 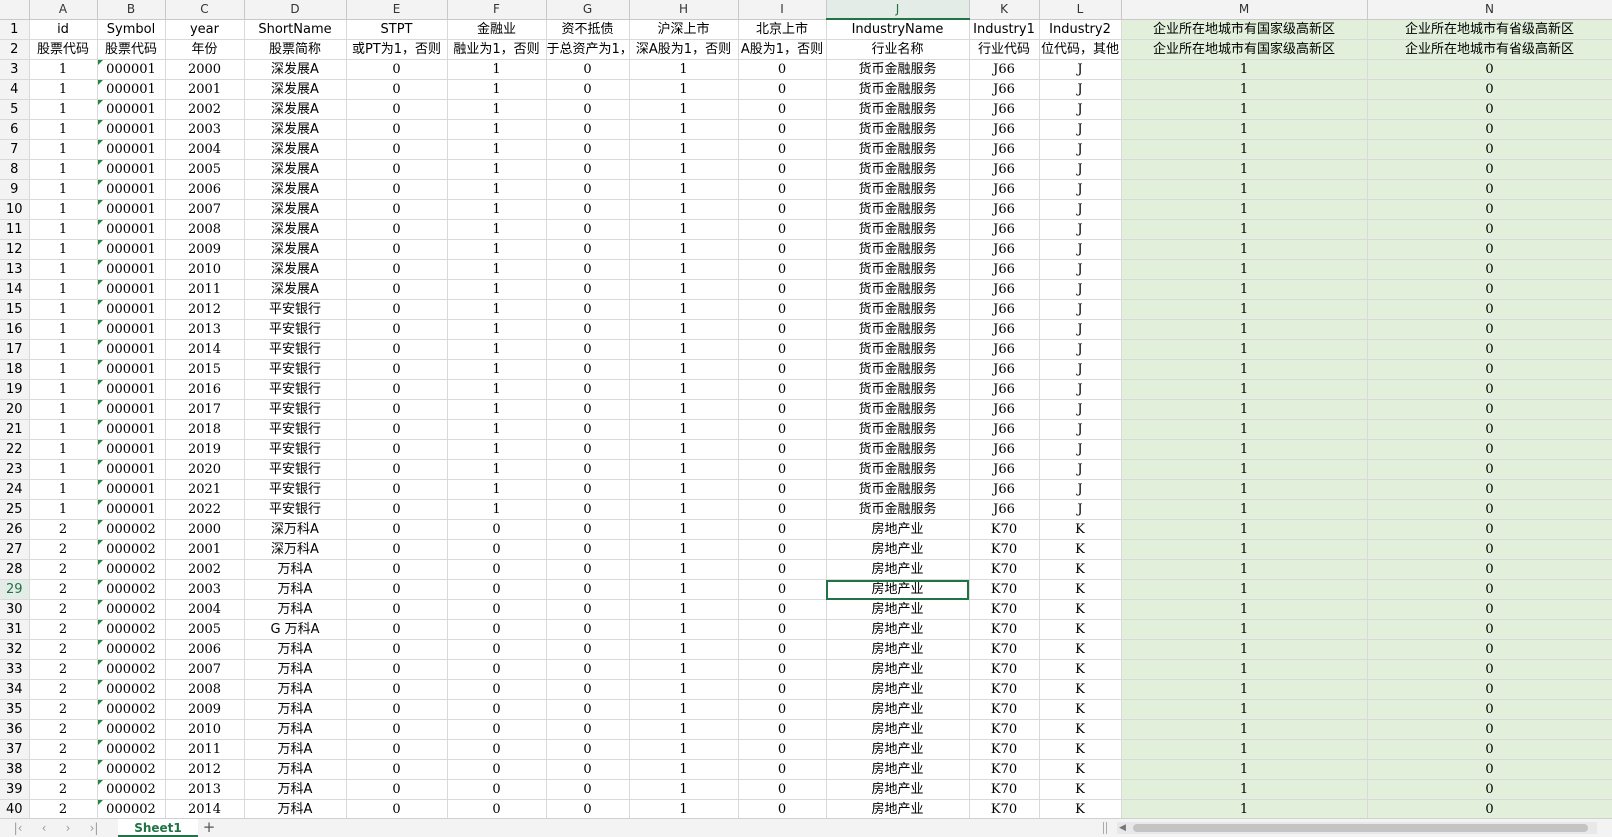 What do you see at coordinates (295, 509) in the screenshot?
I see `cell-d25: 平安银行` at bounding box center [295, 509].